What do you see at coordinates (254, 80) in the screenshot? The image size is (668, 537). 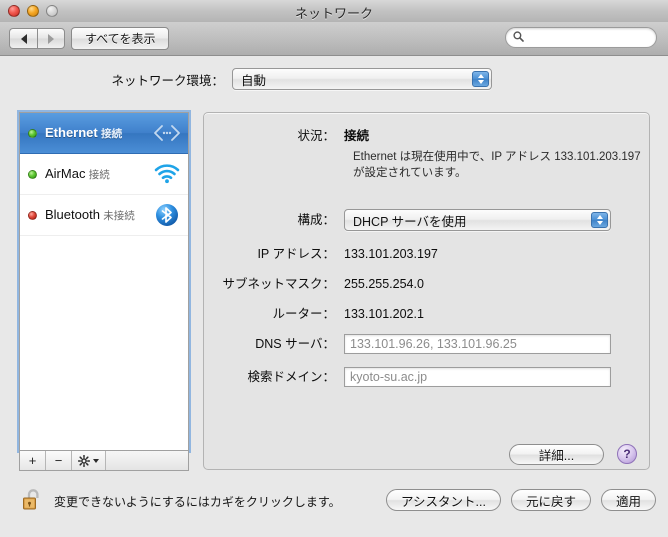 I see `network-location-value: 自動` at bounding box center [254, 80].